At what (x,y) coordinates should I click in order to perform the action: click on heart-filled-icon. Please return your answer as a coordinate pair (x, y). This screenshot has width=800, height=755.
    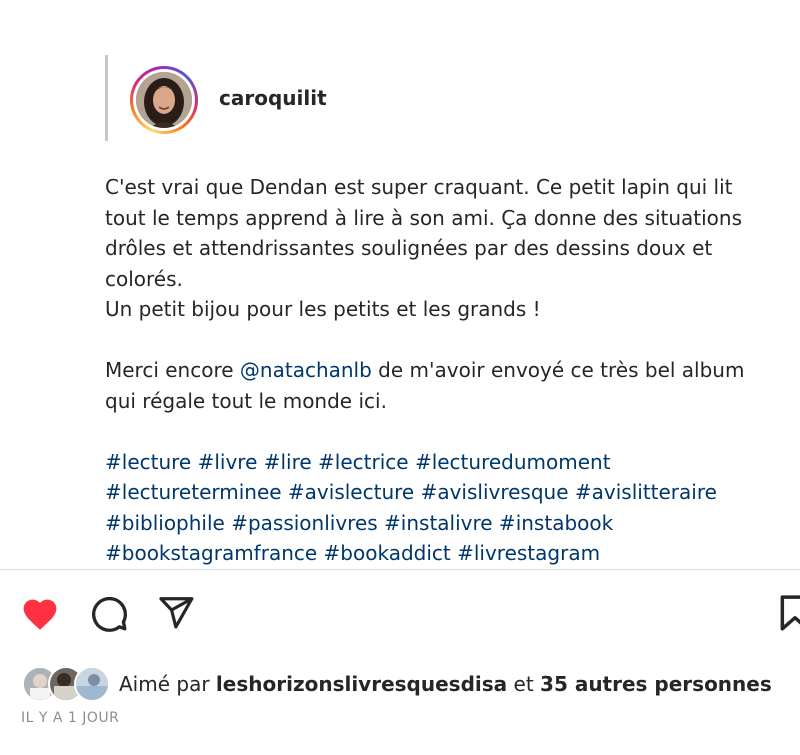
    Looking at the image, I should click on (40, 615).